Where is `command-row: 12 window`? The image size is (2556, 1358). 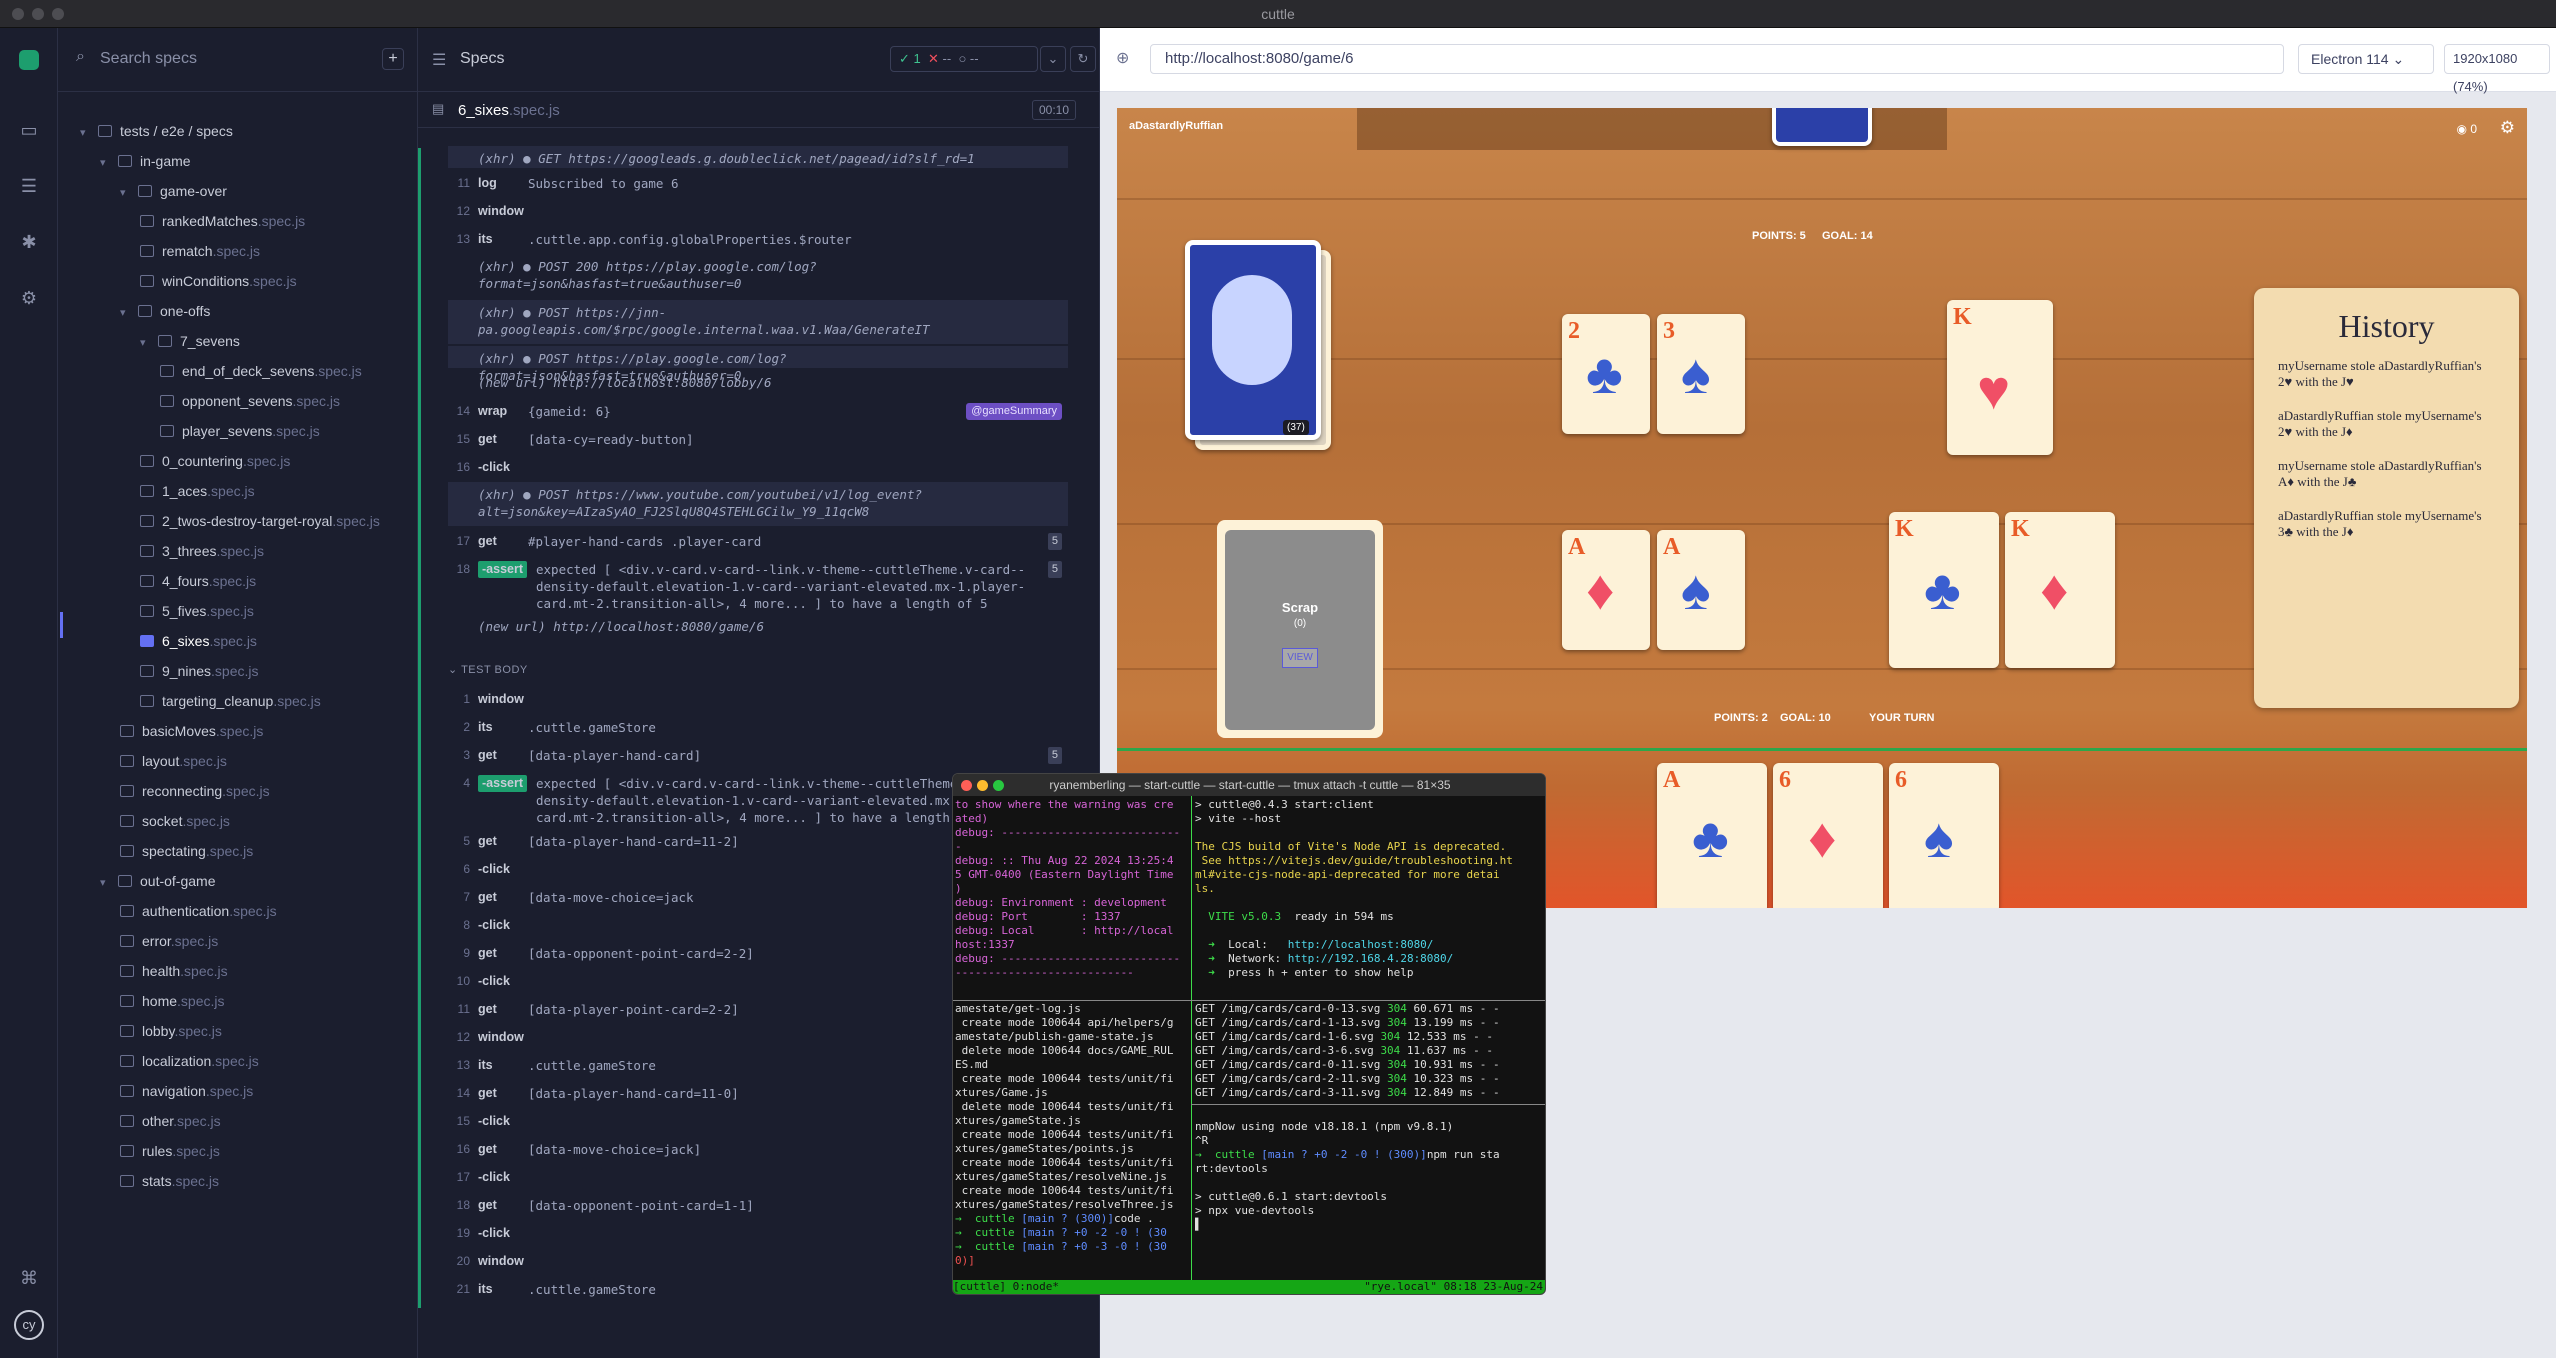
command-row: 12 window is located at coordinates (758, 211).